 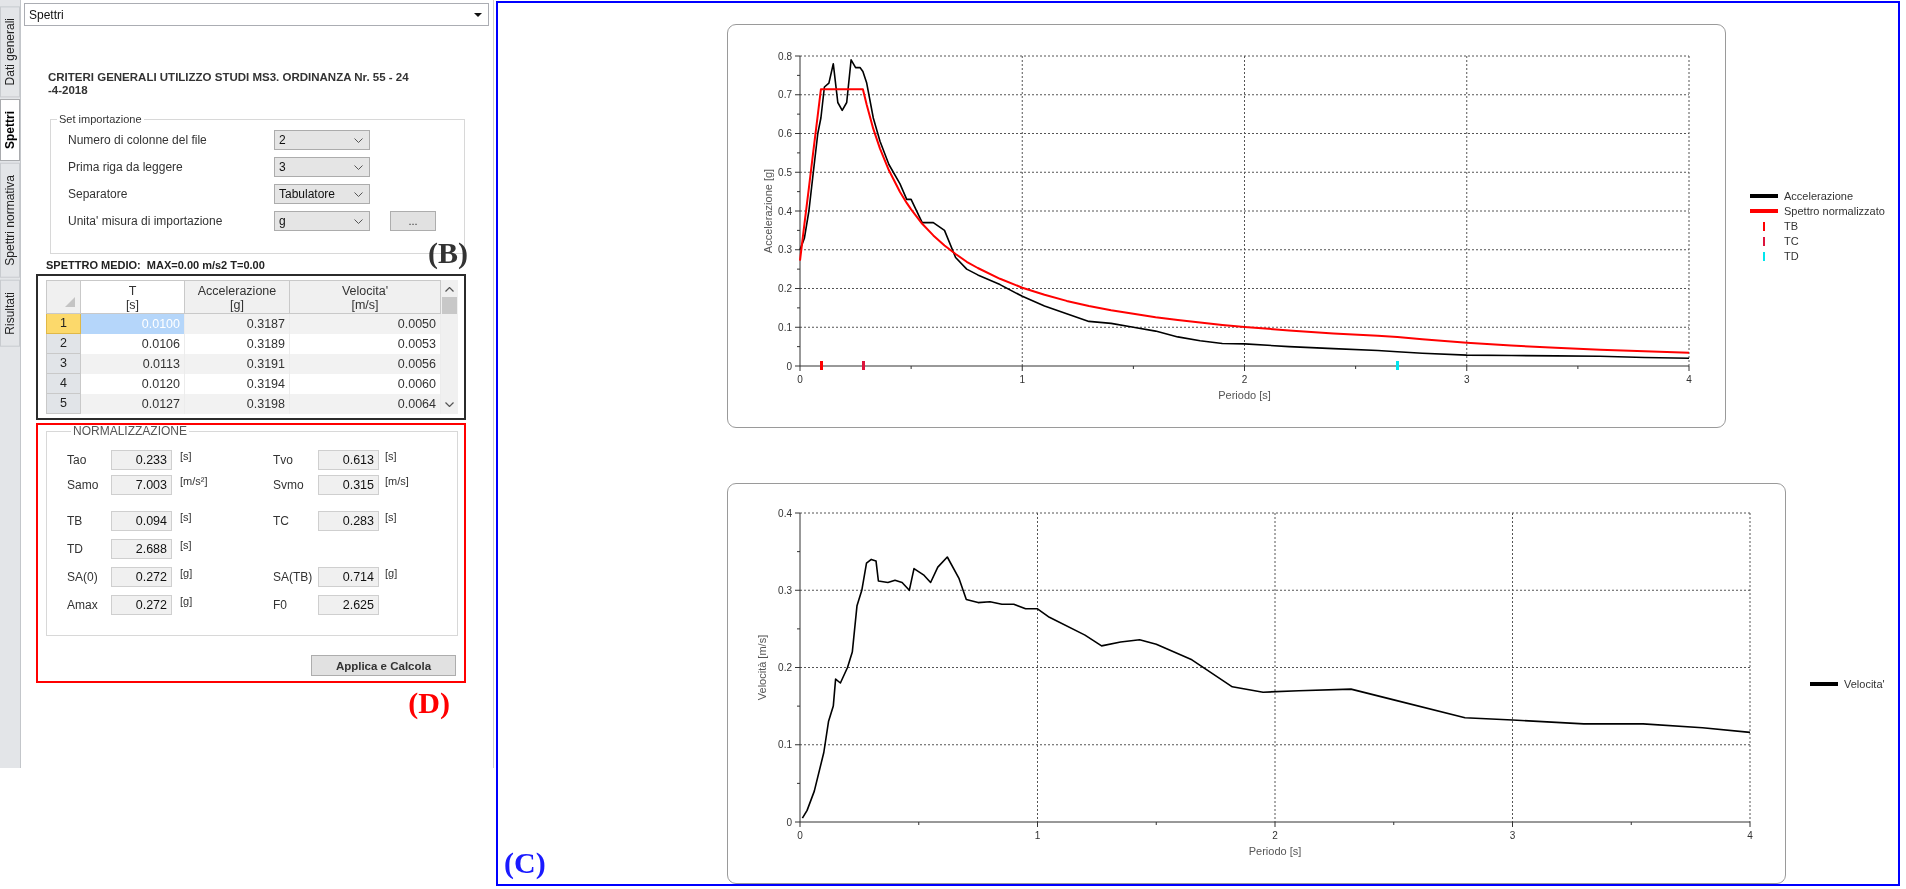 What do you see at coordinates (397, 481) in the screenshot?
I see `unit-label: [m/s]` at bounding box center [397, 481].